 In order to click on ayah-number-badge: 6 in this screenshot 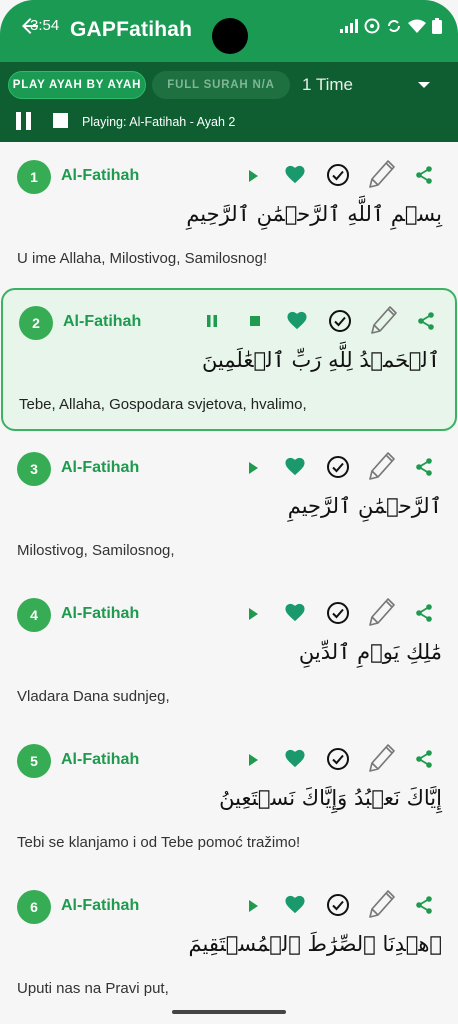, I will do `click(34, 907)`.